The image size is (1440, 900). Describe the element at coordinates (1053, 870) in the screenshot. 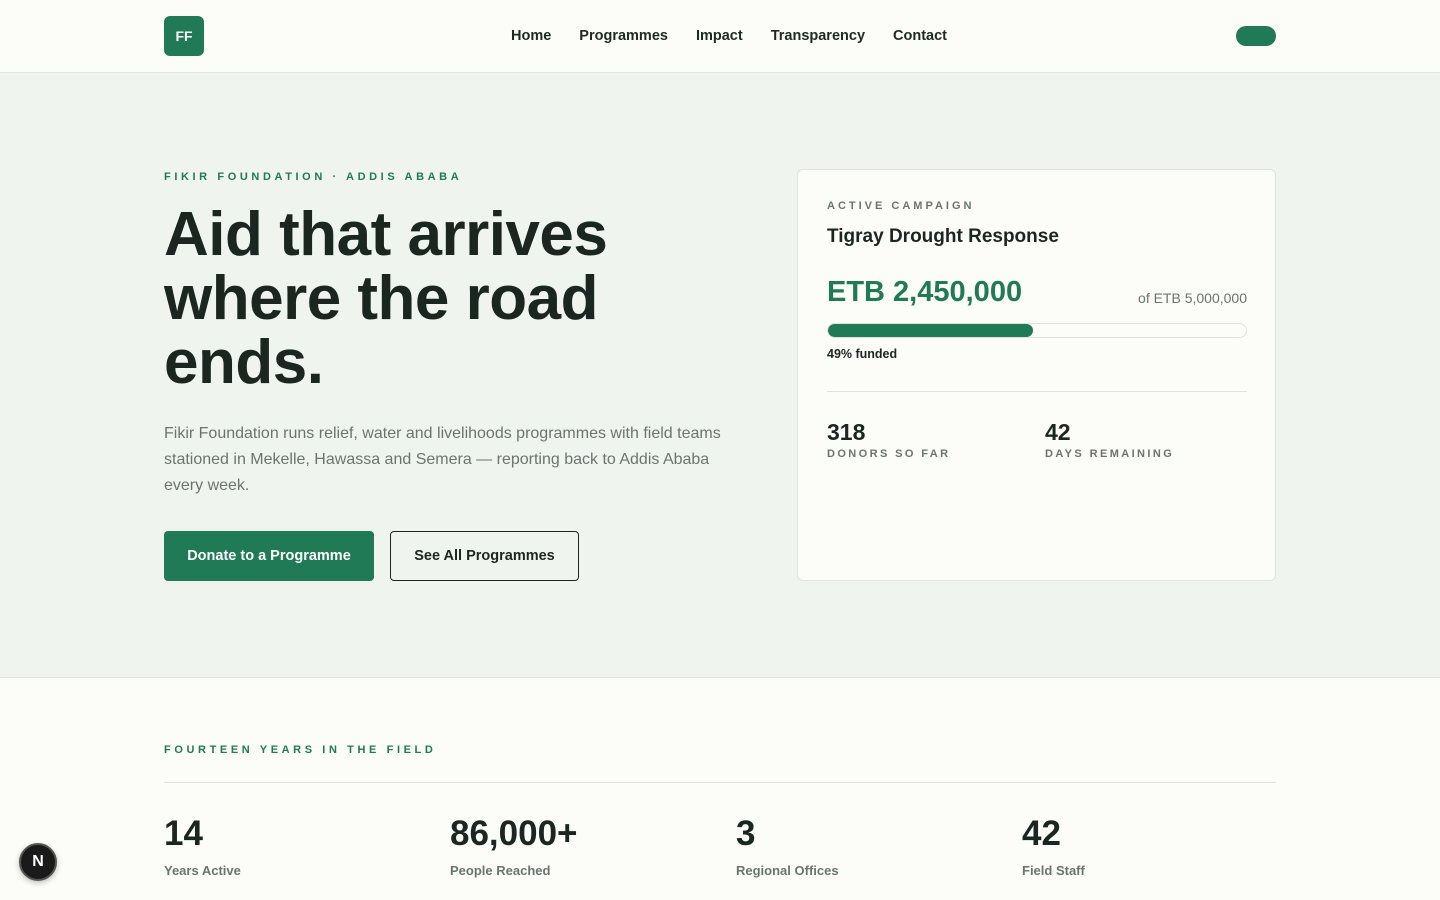

I see `stat-staff-label: Field Staff` at that location.